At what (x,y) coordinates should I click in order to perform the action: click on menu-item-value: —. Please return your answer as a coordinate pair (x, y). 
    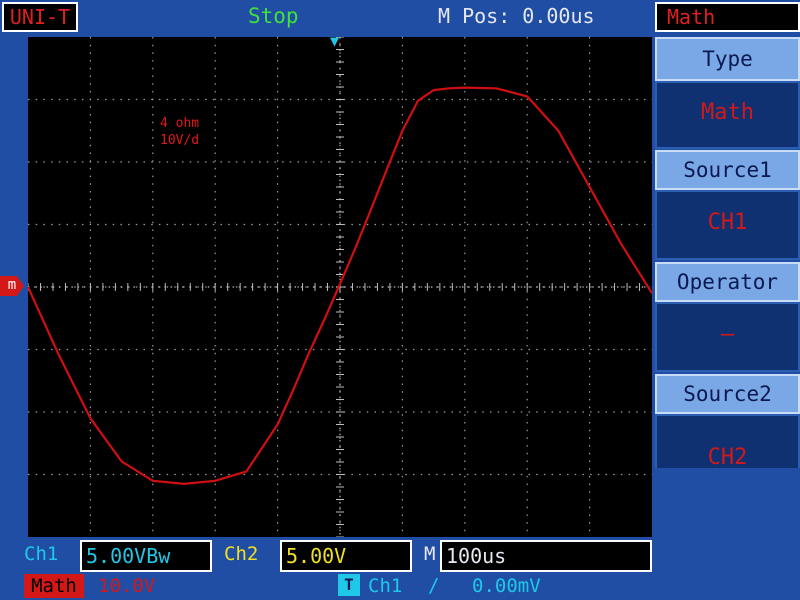
    Looking at the image, I should click on (727, 337).